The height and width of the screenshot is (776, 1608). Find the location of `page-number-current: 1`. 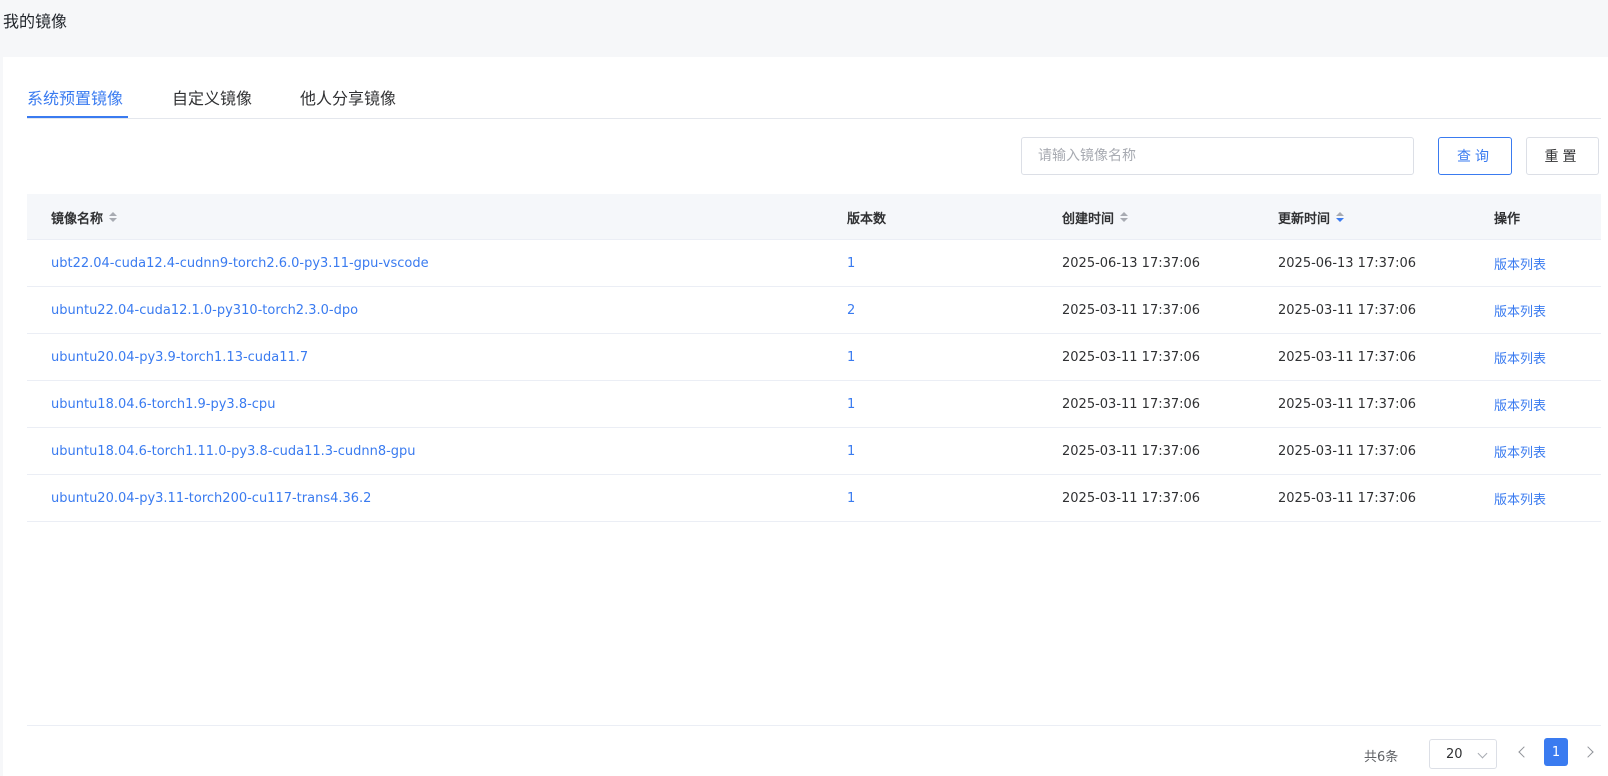

page-number-current: 1 is located at coordinates (1556, 752).